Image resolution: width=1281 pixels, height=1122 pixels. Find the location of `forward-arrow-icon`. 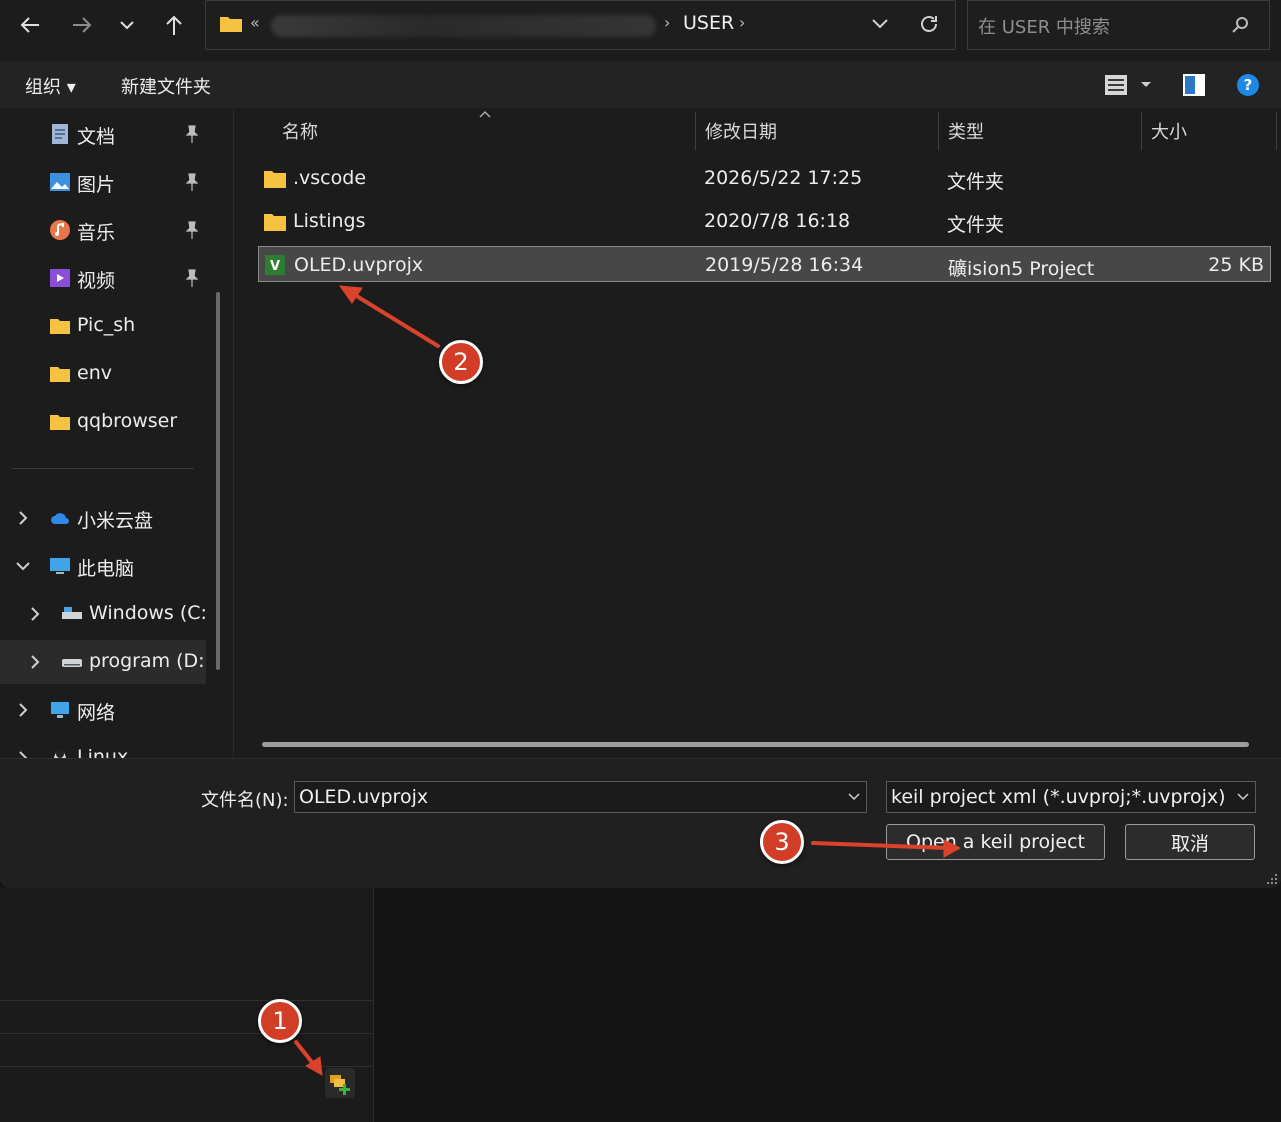

forward-arrow-icon is located at coordinates (82, 25).